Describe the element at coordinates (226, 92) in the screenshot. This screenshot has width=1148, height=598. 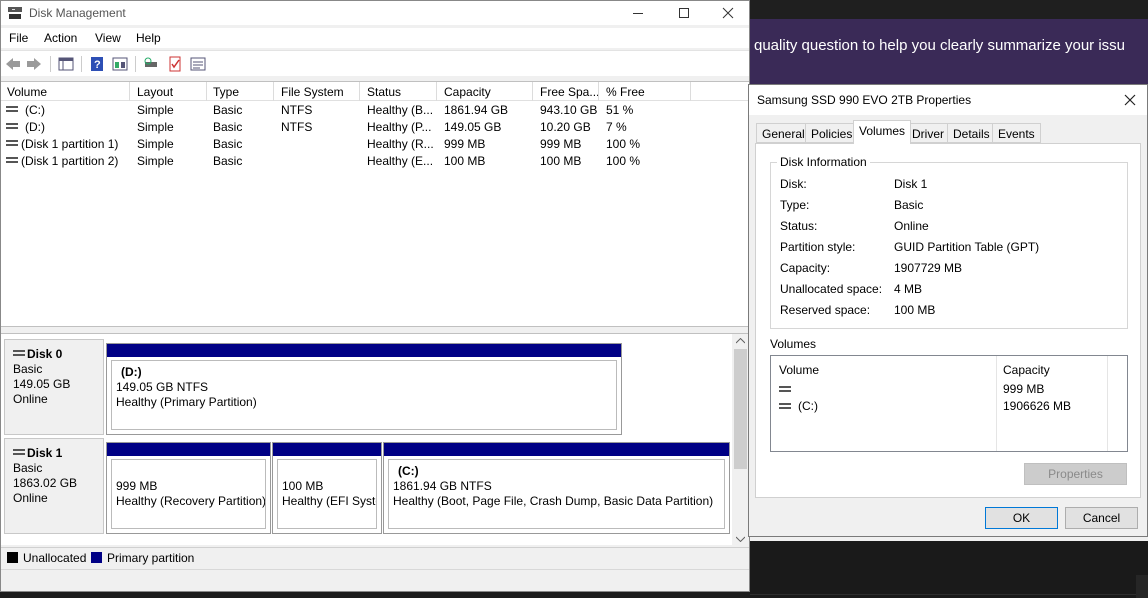
I see `column-header-type: Type` at that location.